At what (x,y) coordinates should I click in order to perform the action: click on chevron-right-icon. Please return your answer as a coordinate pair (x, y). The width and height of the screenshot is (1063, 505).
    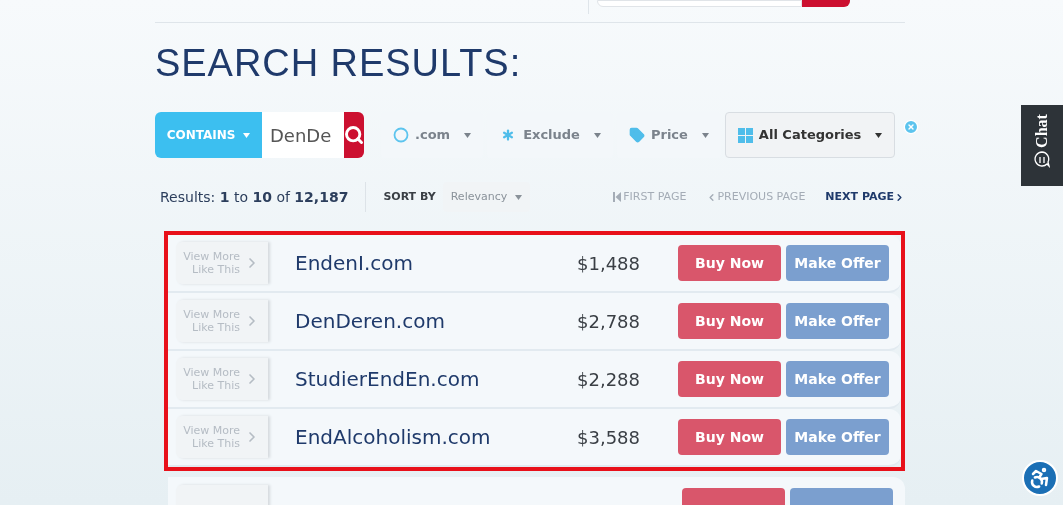
    Looking at the image, I should click on (899, 197).